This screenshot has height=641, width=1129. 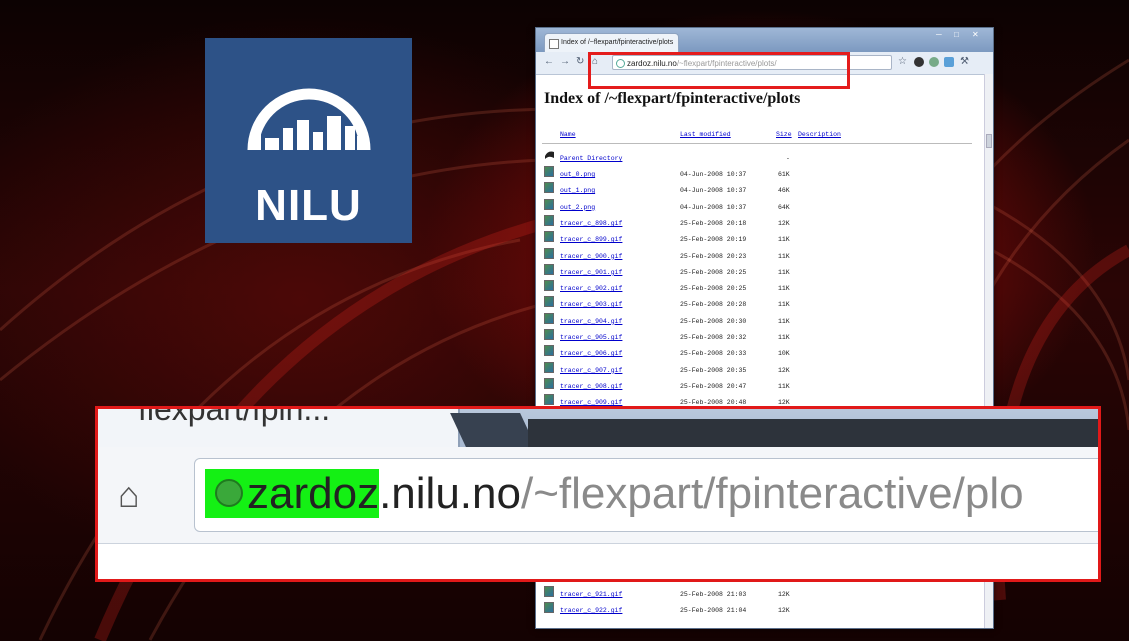 I want to click on file-size: 61K, so click(x=784, y=174).